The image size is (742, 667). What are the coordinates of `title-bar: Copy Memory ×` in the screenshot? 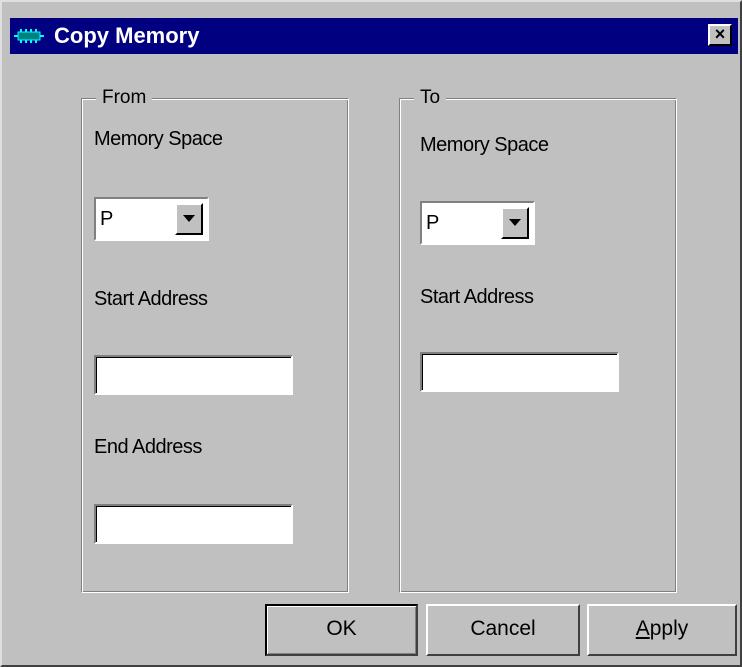 It's located at (374, 36).